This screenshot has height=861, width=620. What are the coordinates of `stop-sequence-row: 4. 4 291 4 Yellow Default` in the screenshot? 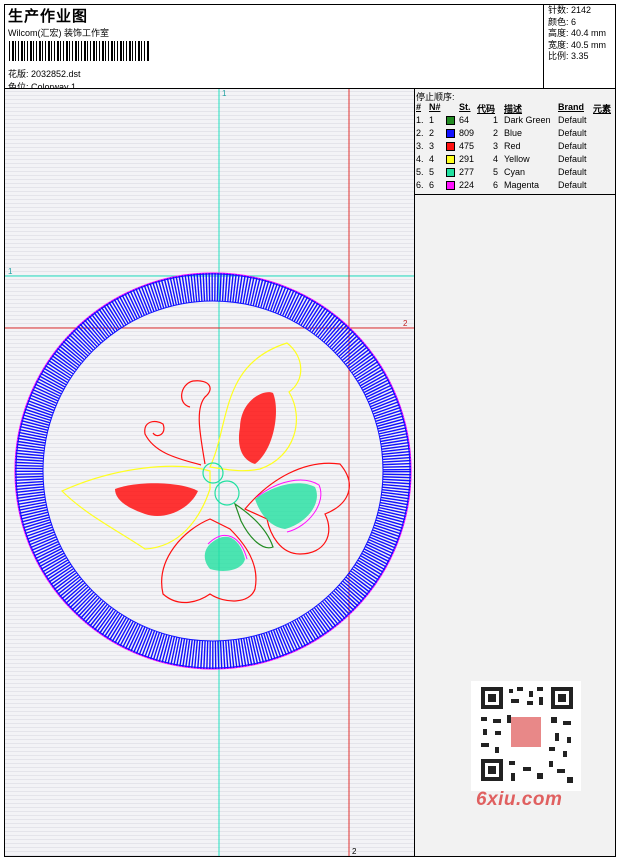 It's located at (515, 159).